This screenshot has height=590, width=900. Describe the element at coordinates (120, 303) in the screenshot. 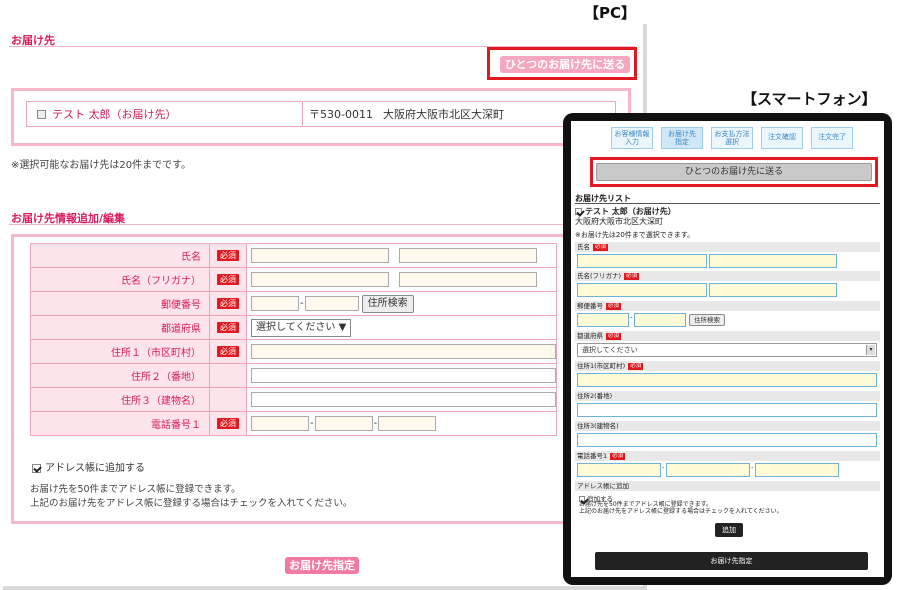

I see `label-postal: 郵便番号` at that location.